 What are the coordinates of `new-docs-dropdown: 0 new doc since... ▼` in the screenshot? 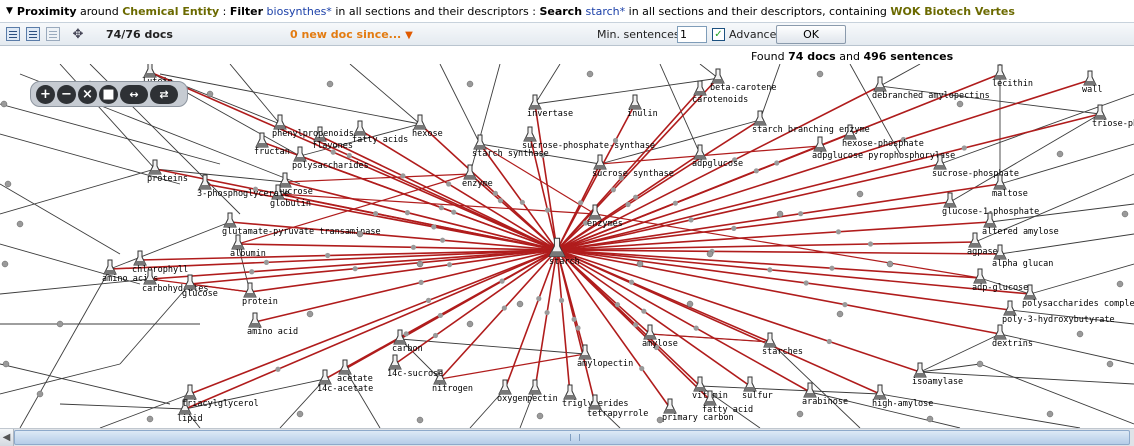 It's located at (351, 34).